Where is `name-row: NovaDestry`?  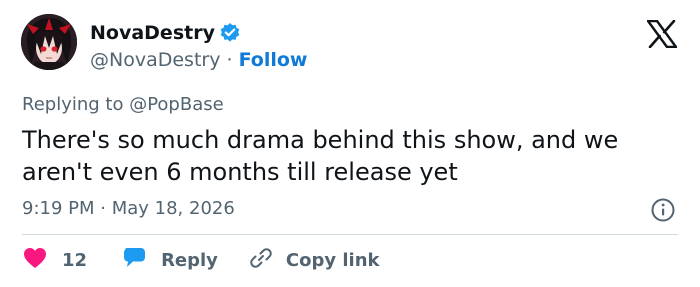 name-row: NovaDestry is located at coordinates (165, 33).